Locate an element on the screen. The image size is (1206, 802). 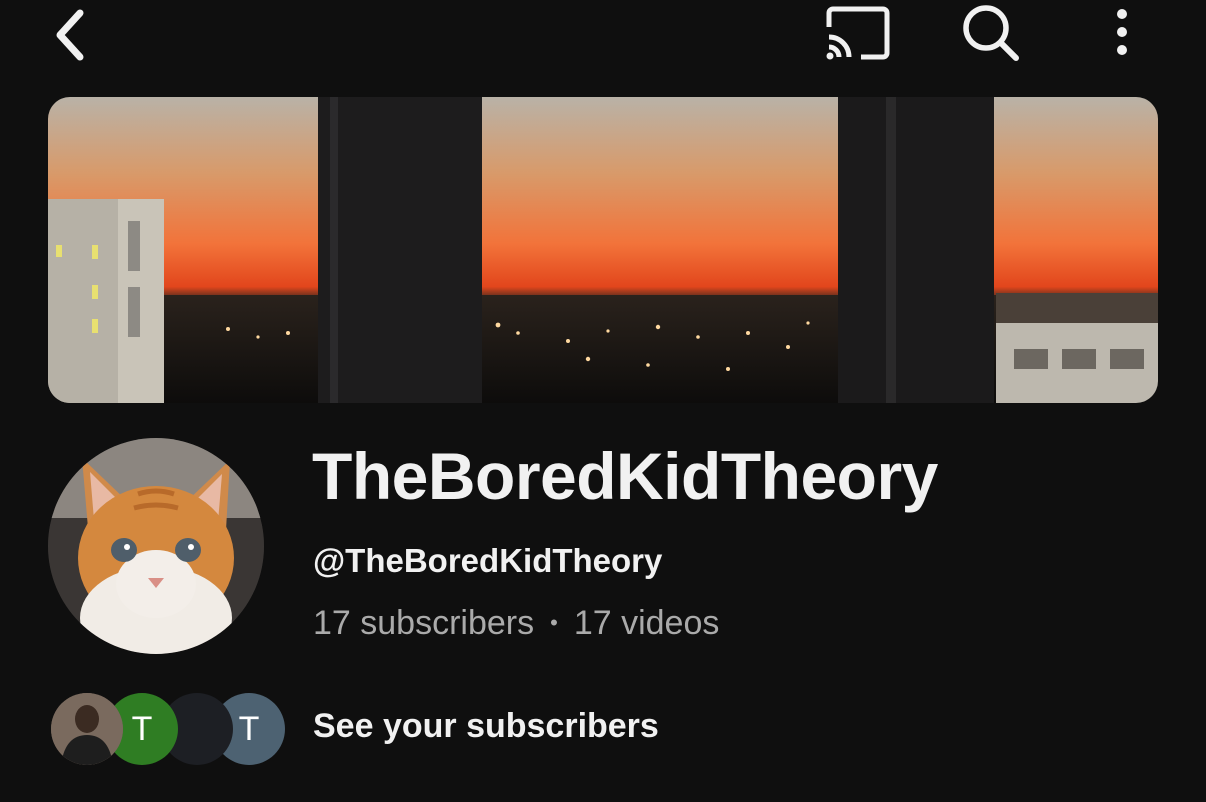
search-icon is located at coordinates (991, 33).